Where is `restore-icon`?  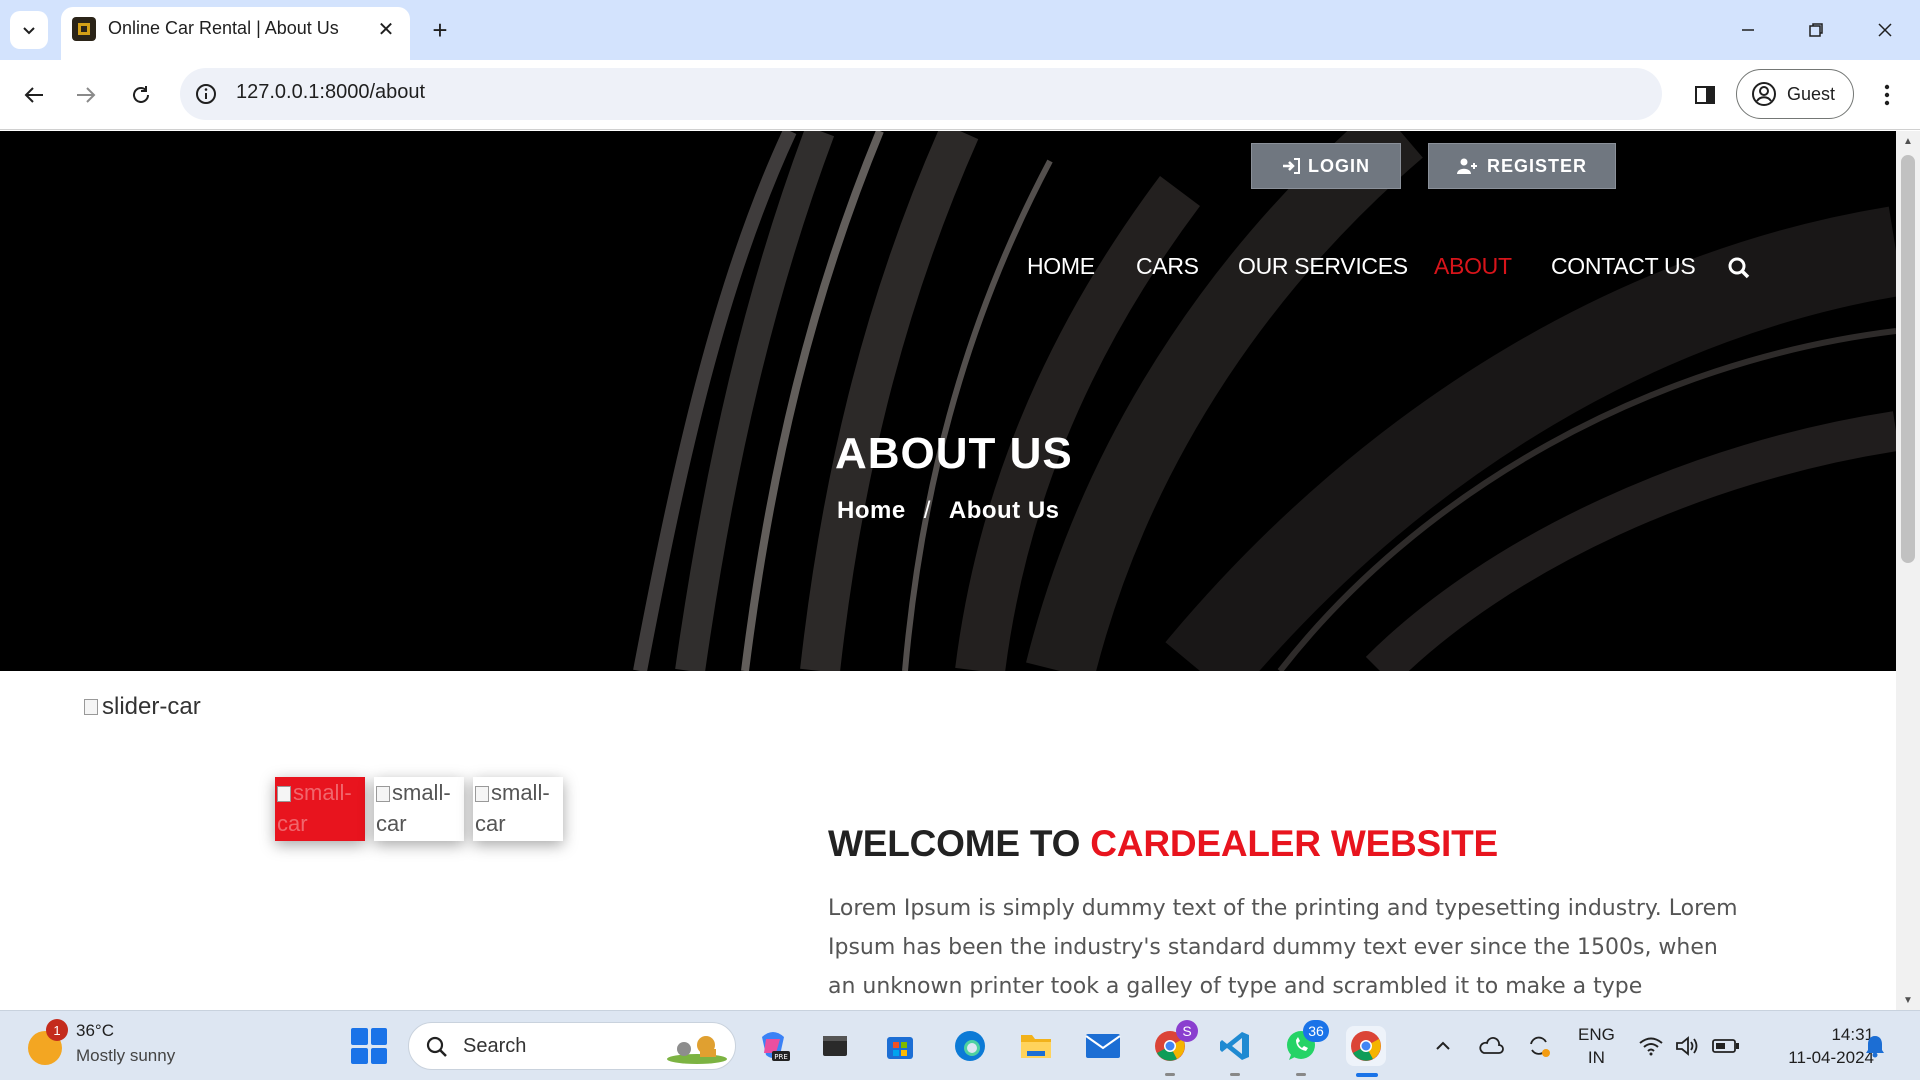 restore-icon is located at coordinates (1816, 30).